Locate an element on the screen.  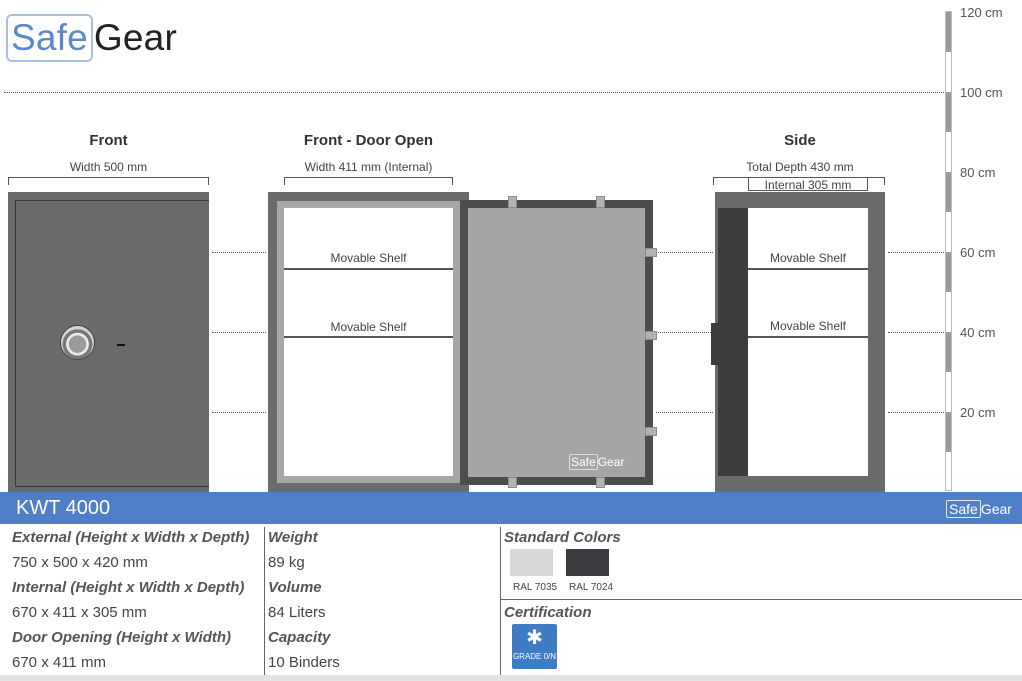
guide-line-40c is located at coordinates (916, 332).